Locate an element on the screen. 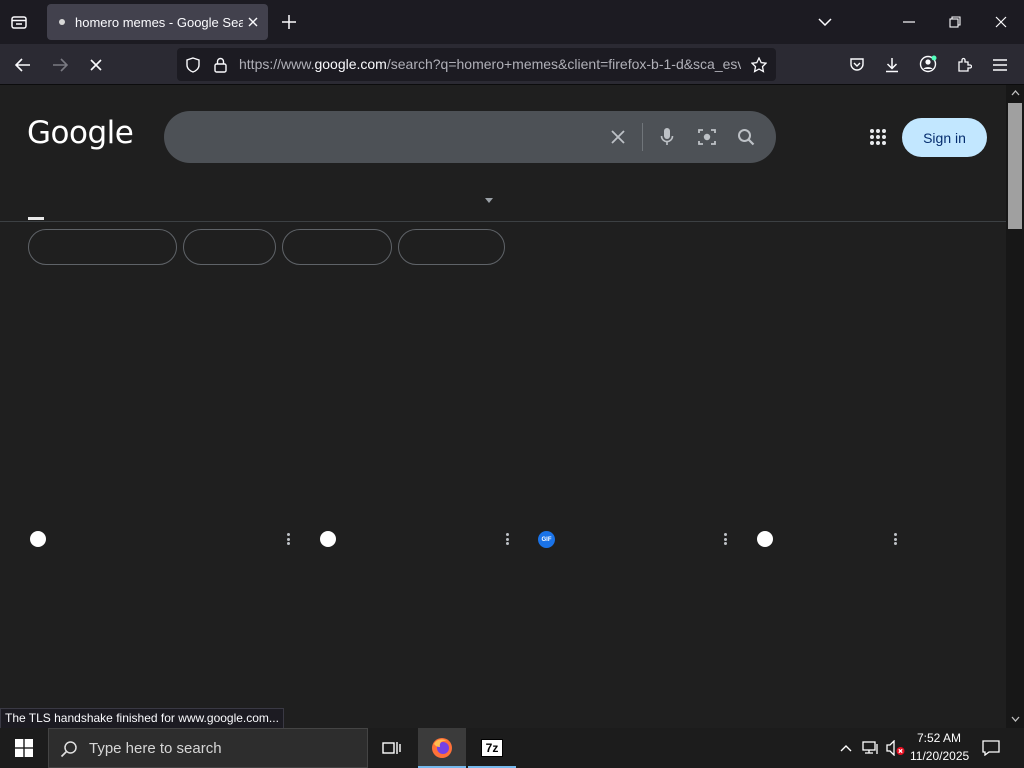 Image resolution: width=1024 pixels, height=768 pixels. clock-date: 11/20/2025 is located at coordinates (939, 756).